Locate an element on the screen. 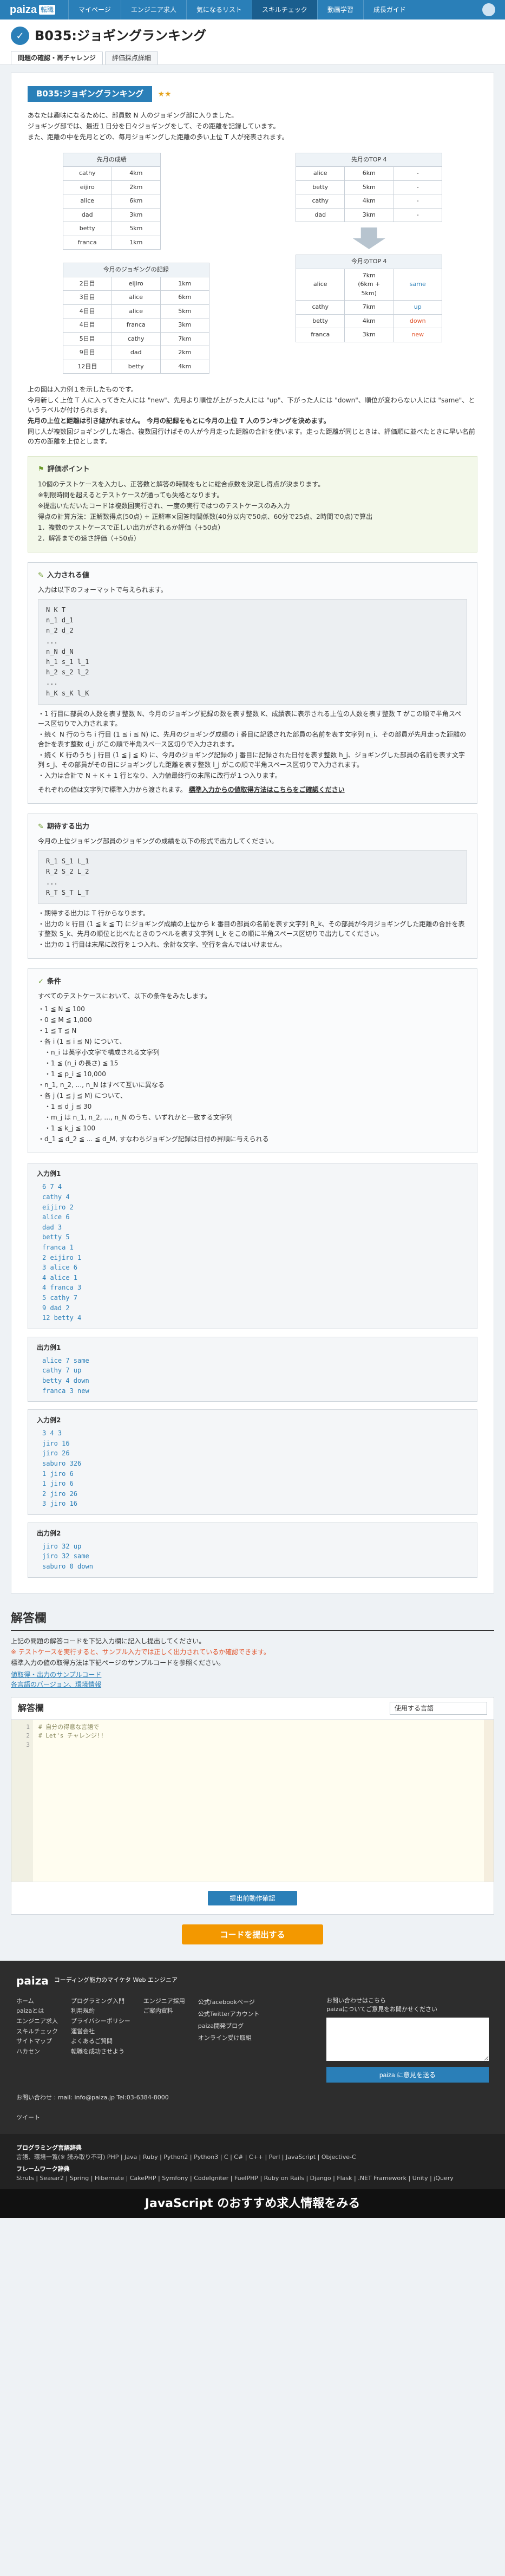 This screenshot has width=505, height=2576. nav-item: 気になるリスト is located at coordinates (219, 9).